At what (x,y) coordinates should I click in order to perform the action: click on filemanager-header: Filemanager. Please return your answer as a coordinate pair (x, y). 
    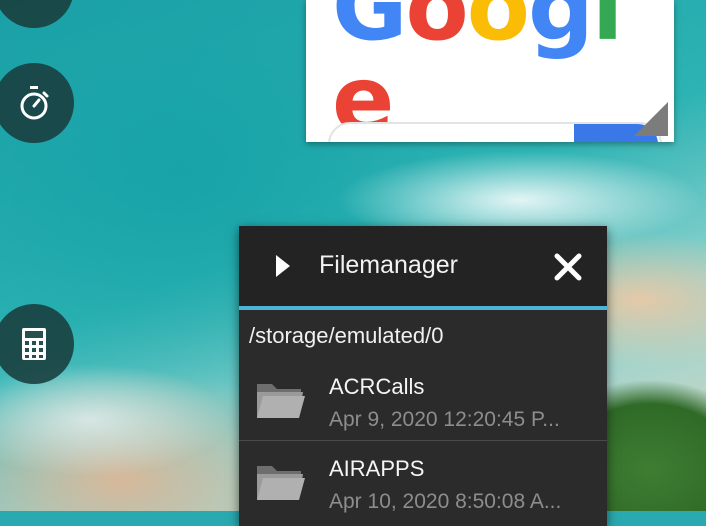
    Looking at the image, I should click on (423, 268).